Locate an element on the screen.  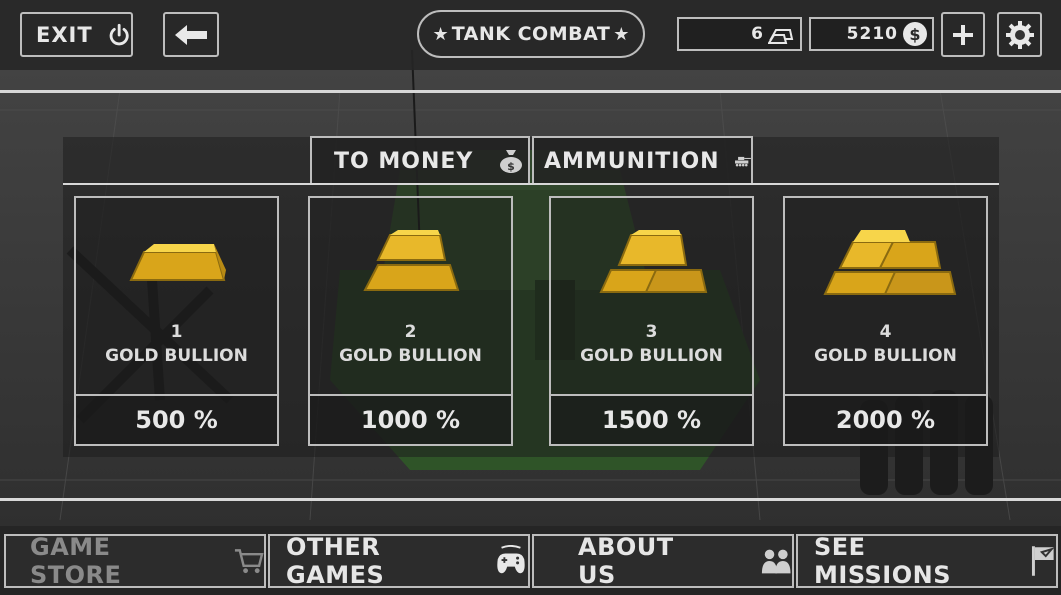
star-left-icon: ★ is located at coordinates (440, 34).